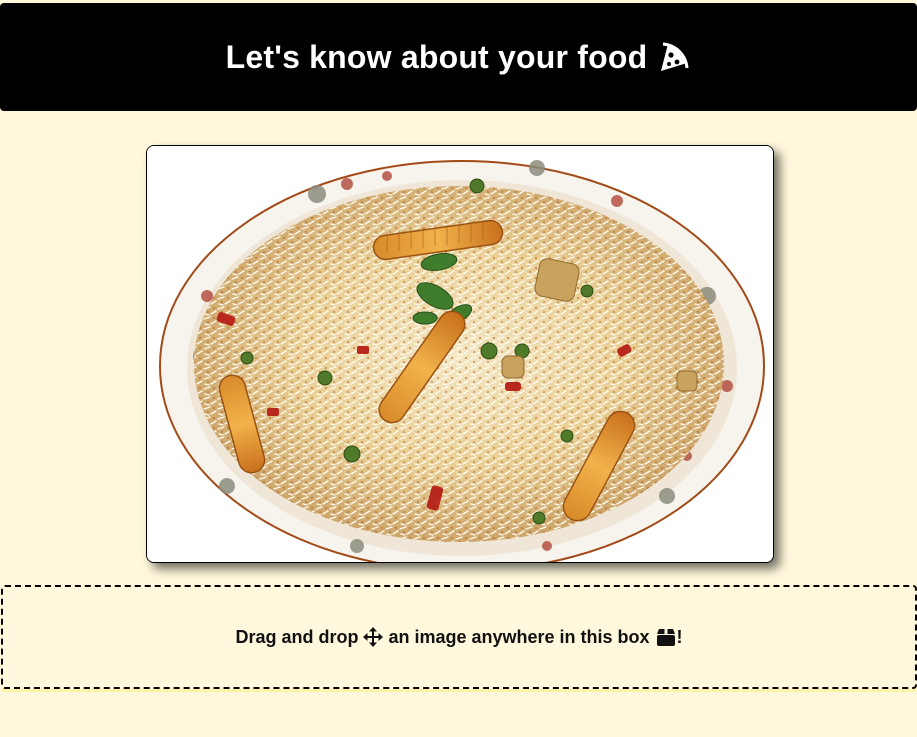  I want to click on page-header: Let's know about your food, so click(458, 57).